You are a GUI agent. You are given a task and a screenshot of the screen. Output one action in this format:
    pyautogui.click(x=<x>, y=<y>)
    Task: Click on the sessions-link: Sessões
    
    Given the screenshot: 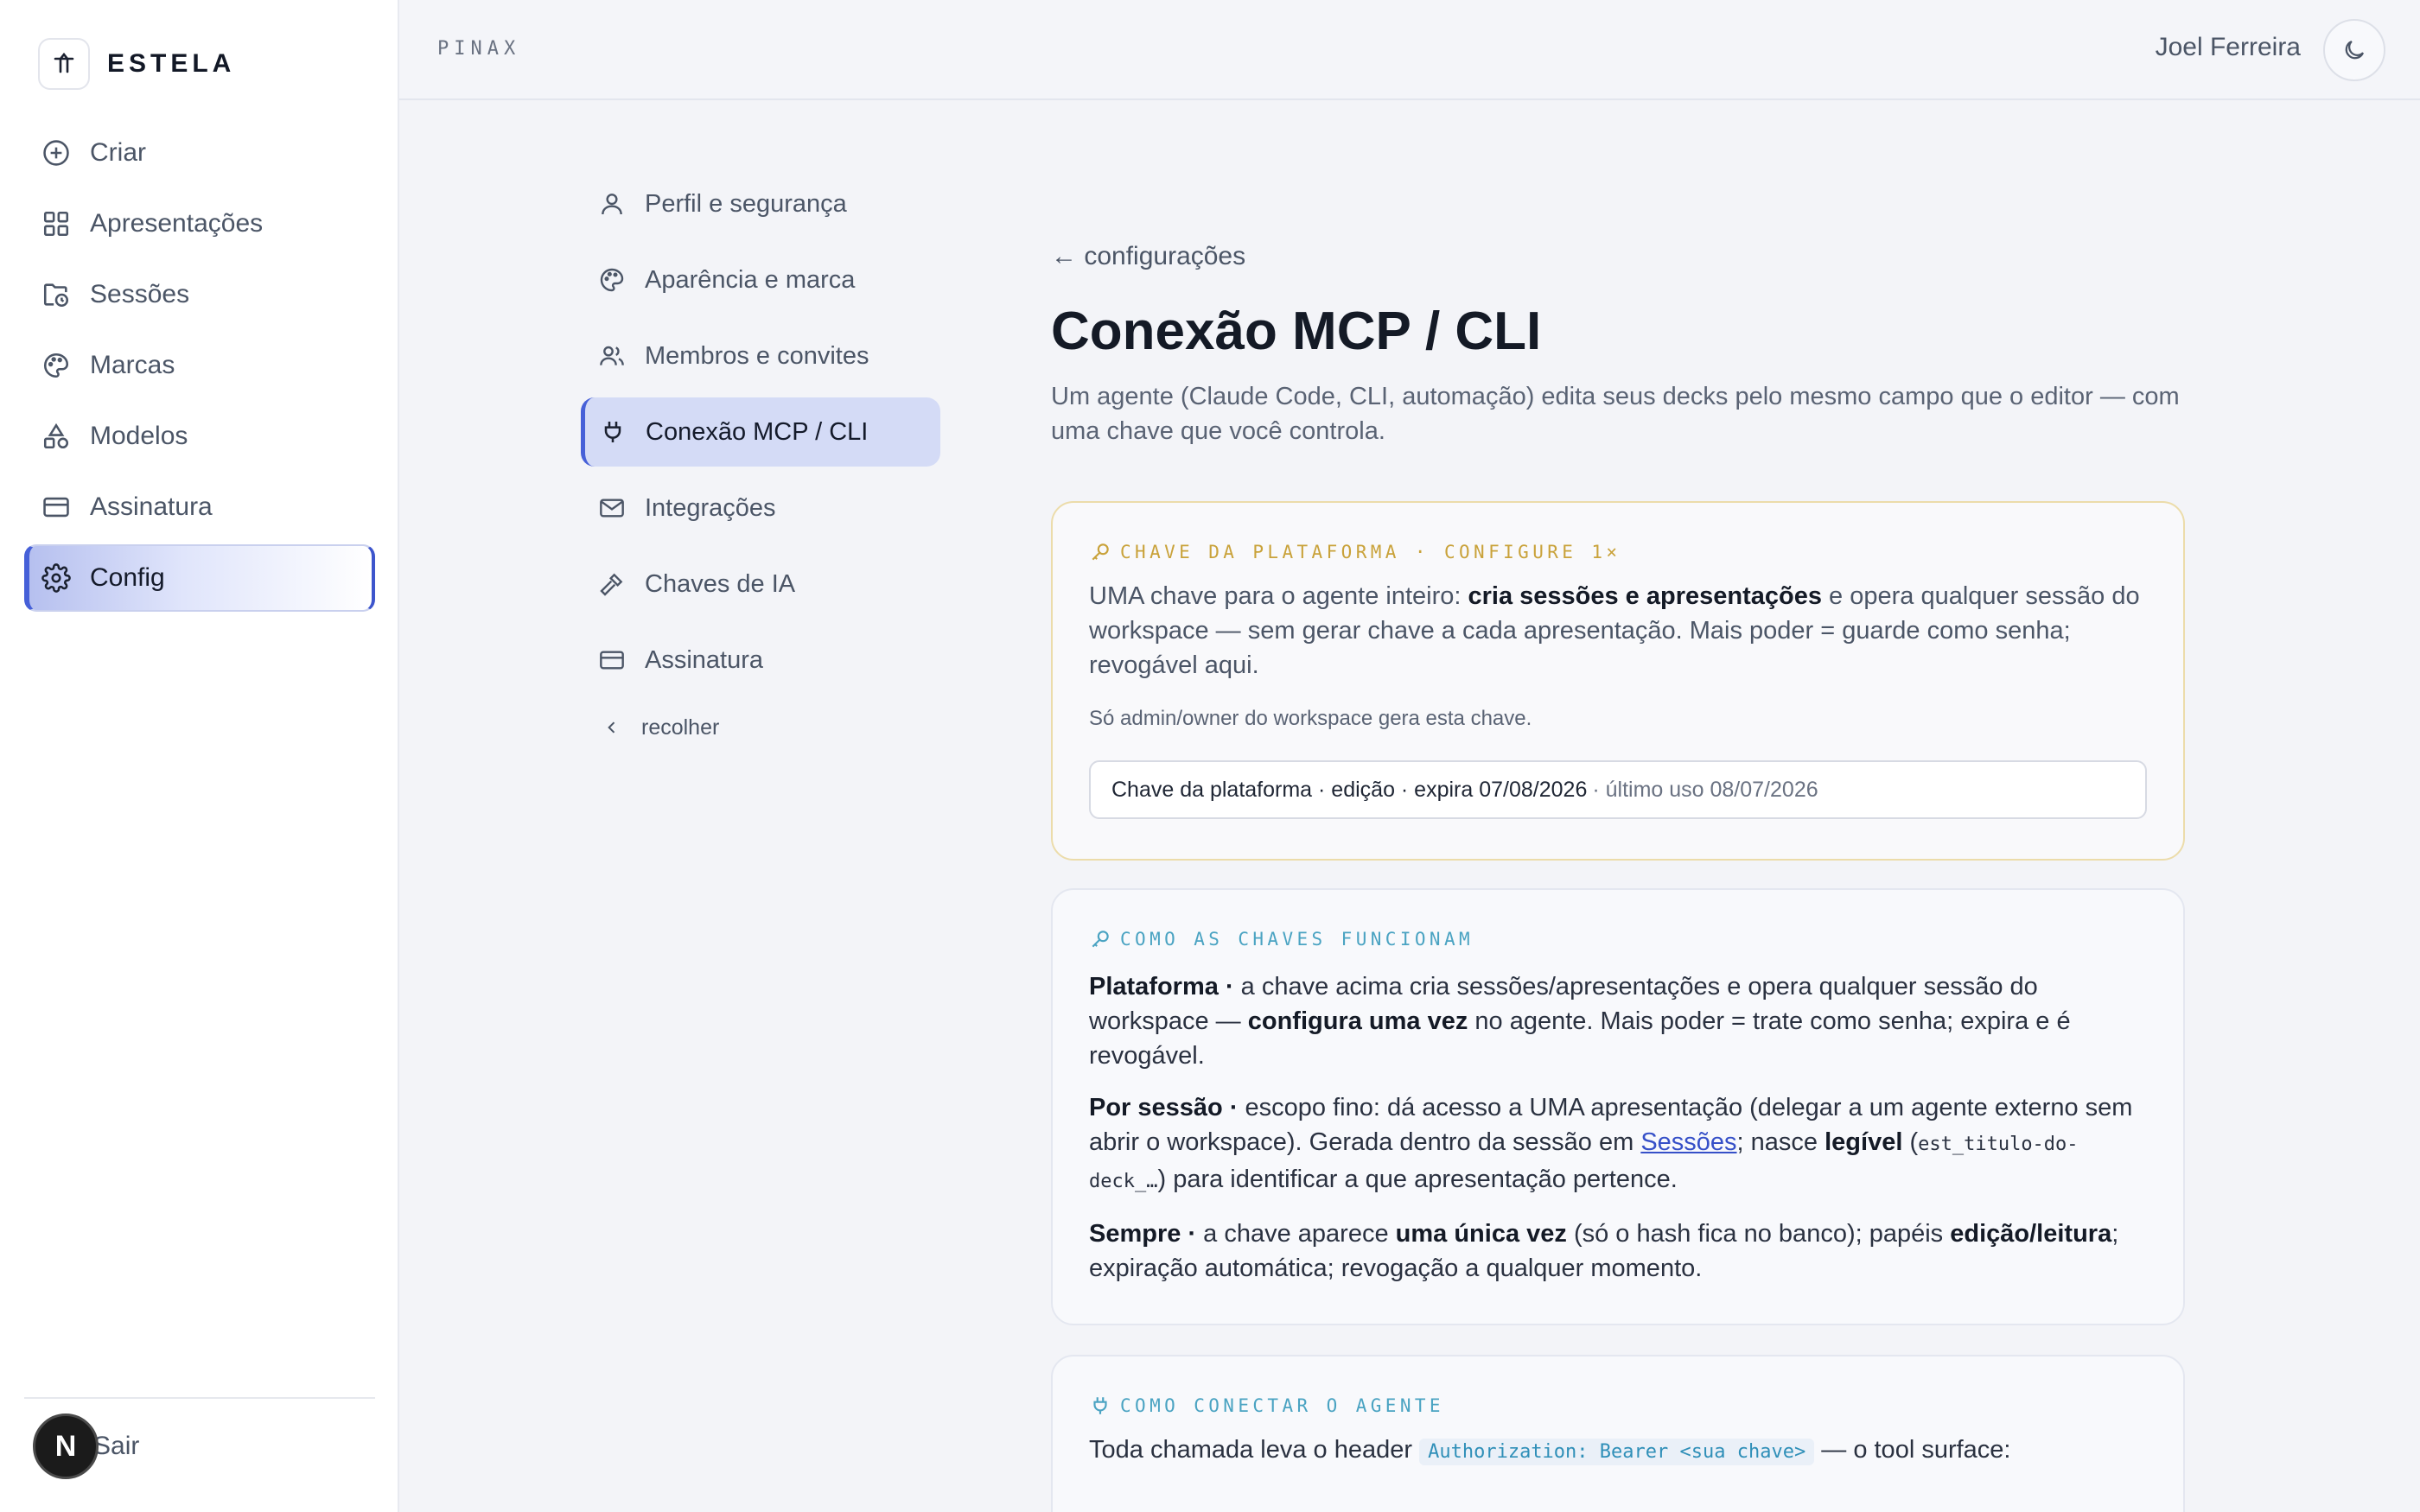 What is the action you would take?
    pyautogui.click(x=1688, y=1142)
    